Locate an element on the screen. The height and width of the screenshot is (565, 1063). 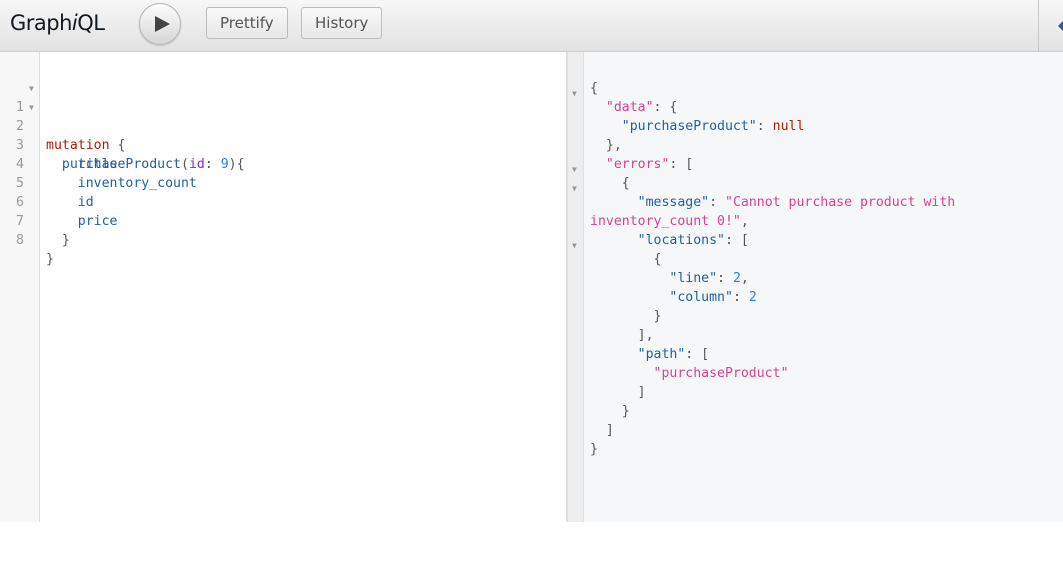
json-string: "purchaseProduct" is located at coordinates (721, 373).